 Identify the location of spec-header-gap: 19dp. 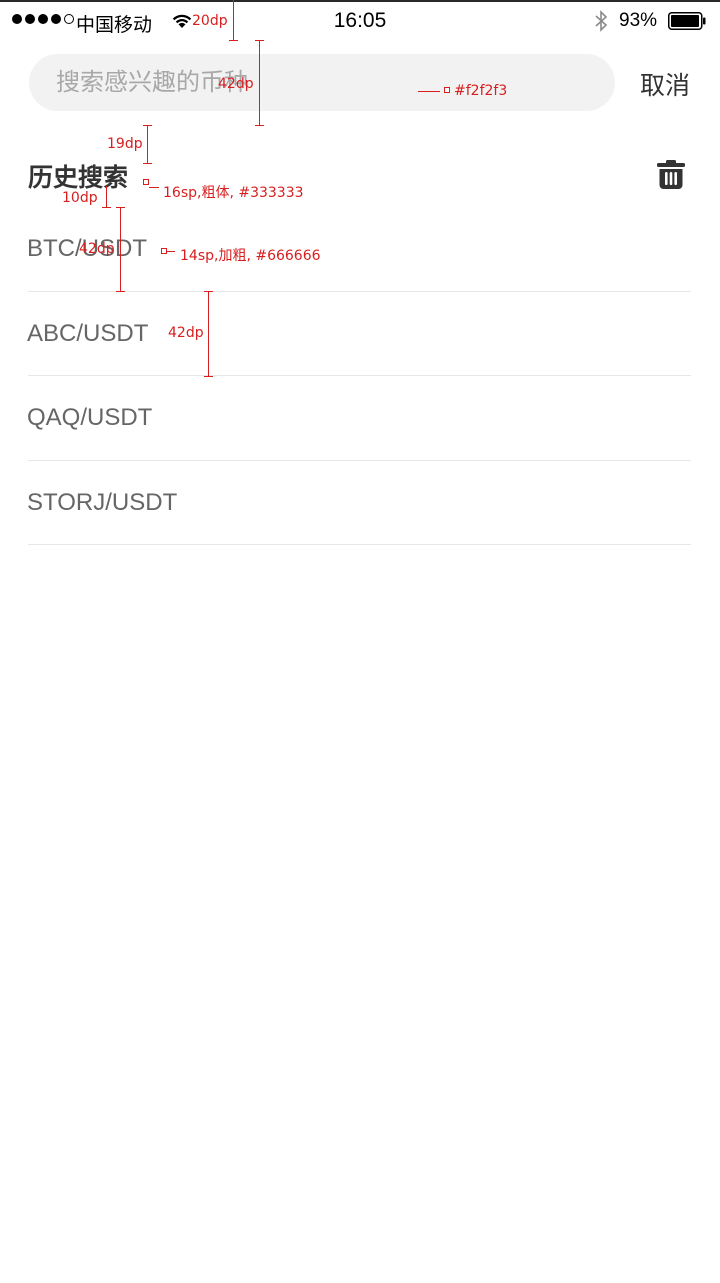
(125, 144).